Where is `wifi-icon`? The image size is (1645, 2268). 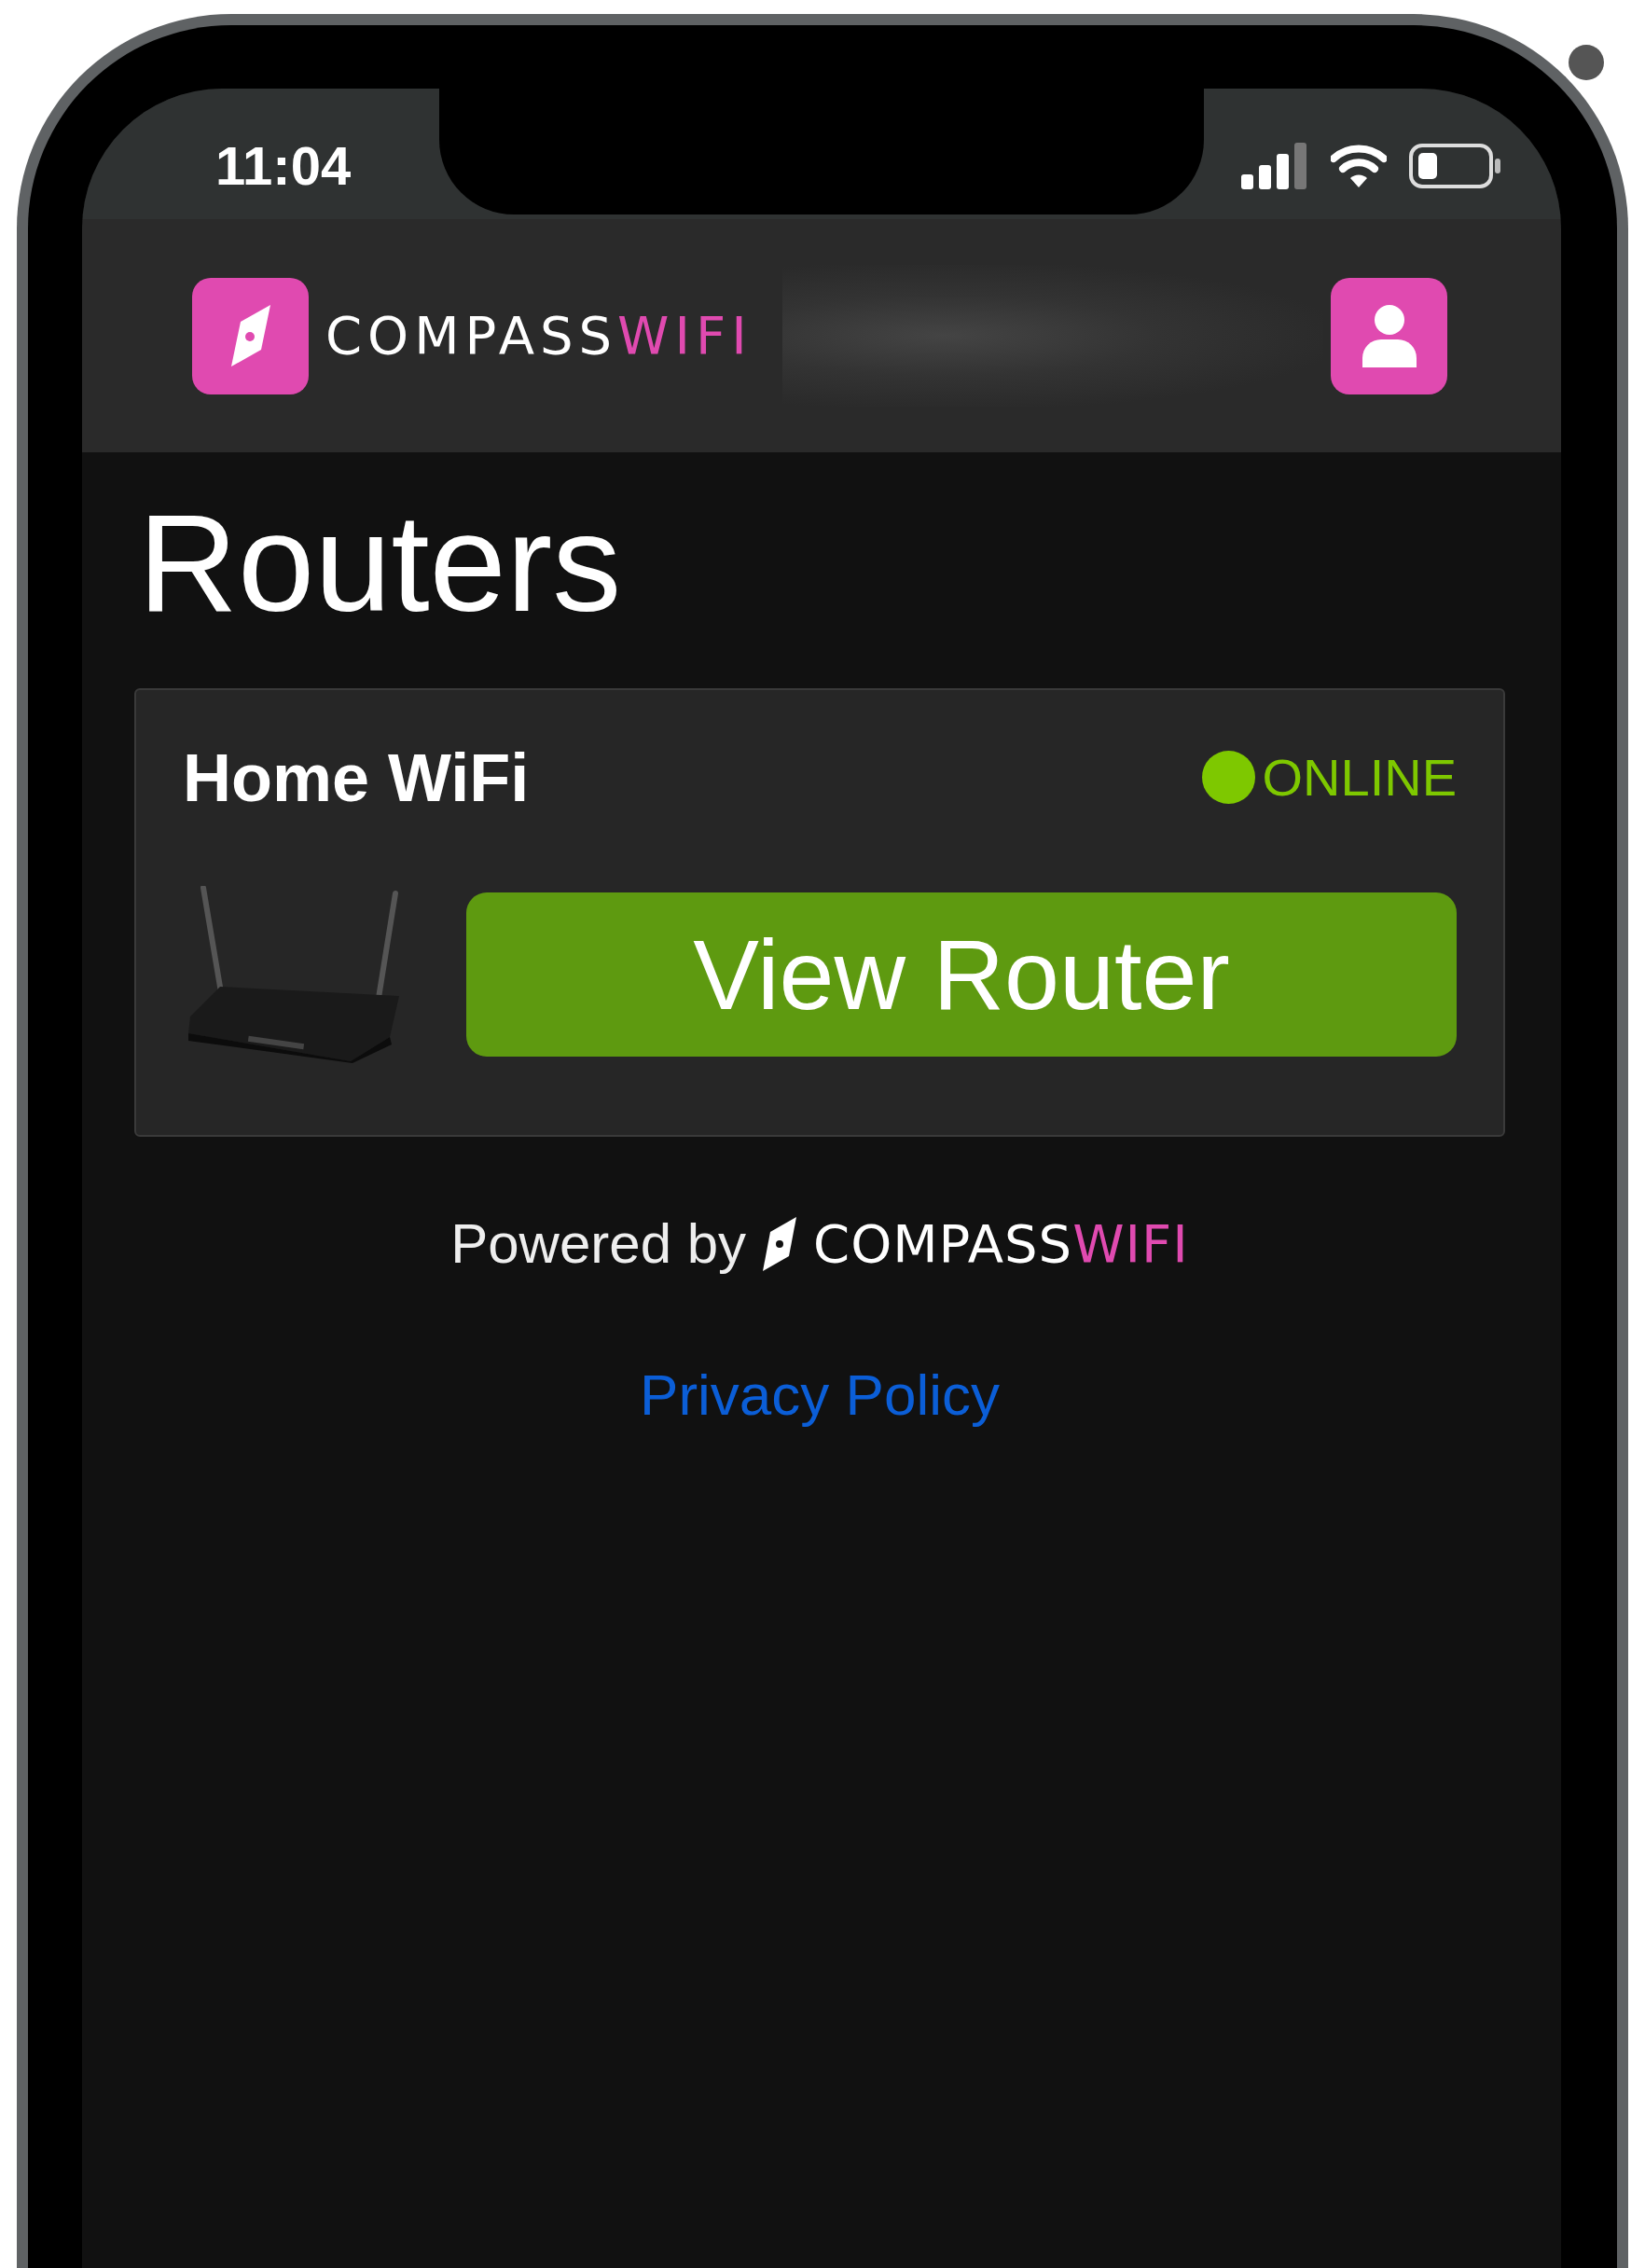
wifi-icon is located at coordinates (1359, 165).